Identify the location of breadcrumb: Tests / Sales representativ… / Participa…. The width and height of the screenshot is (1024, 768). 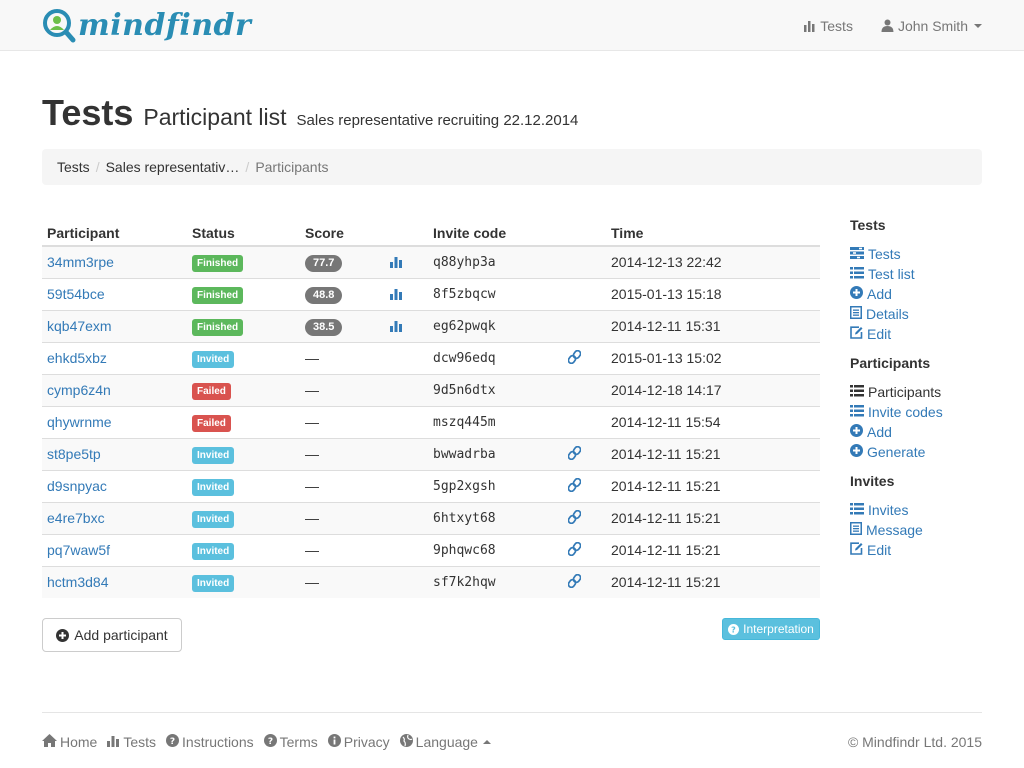
(512, 167).